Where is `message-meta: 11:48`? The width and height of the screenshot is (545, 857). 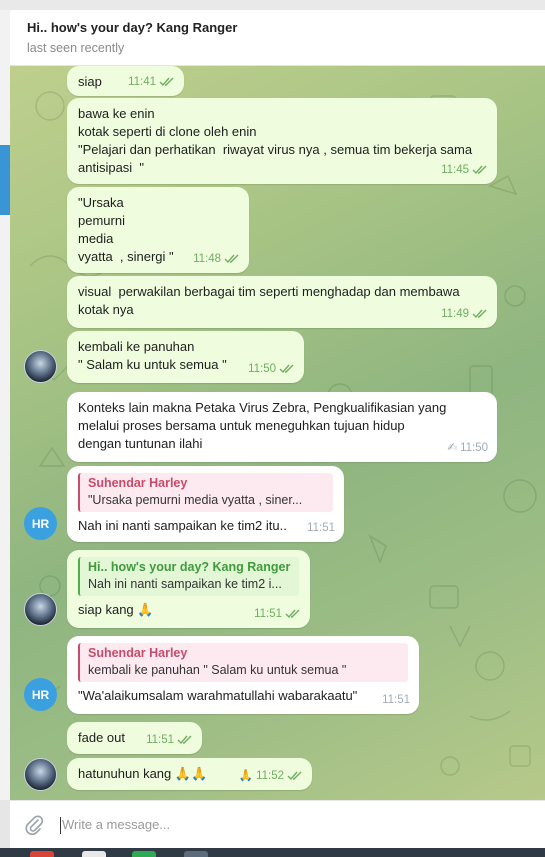
message-meta: 11:48 is located at coordinates (216, 259).